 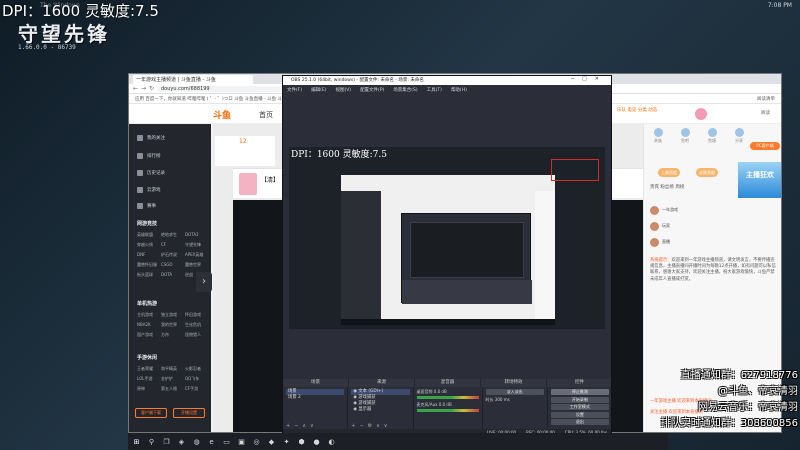 What do you see at coordinates (701, 114) in the screenshot?
I see `user-avatar` at bounding box center [701, 114].